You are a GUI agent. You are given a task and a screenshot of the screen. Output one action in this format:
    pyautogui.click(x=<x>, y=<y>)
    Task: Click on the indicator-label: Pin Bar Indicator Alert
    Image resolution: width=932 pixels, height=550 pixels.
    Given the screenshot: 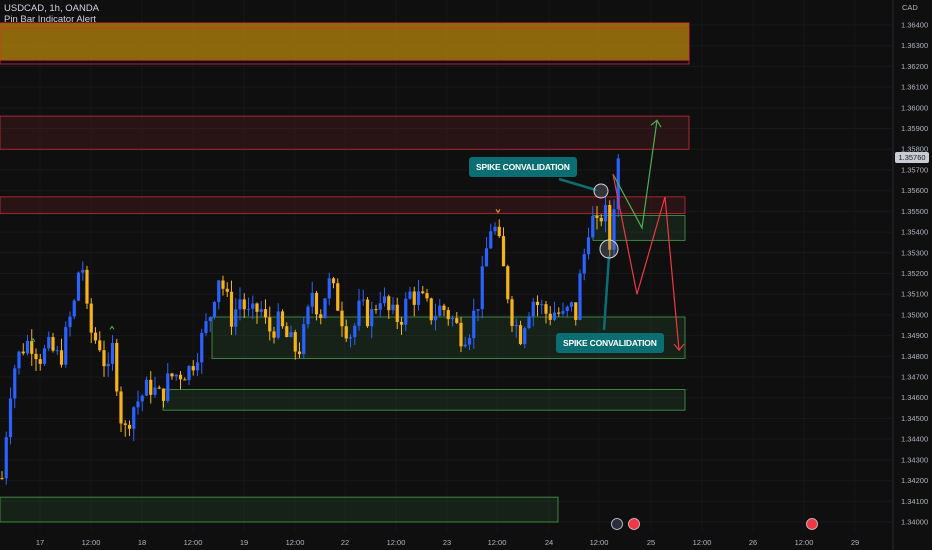 What is the action you would take?
    pyautogui.click(x=50, y=20)
    